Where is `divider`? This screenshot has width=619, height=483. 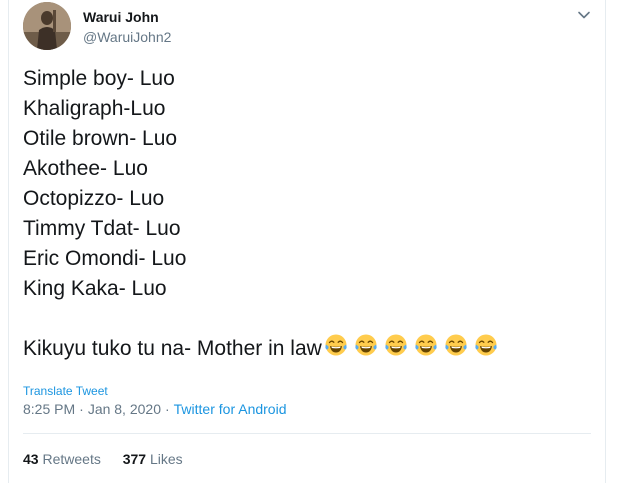
divider is located at coordinates (307, 433).